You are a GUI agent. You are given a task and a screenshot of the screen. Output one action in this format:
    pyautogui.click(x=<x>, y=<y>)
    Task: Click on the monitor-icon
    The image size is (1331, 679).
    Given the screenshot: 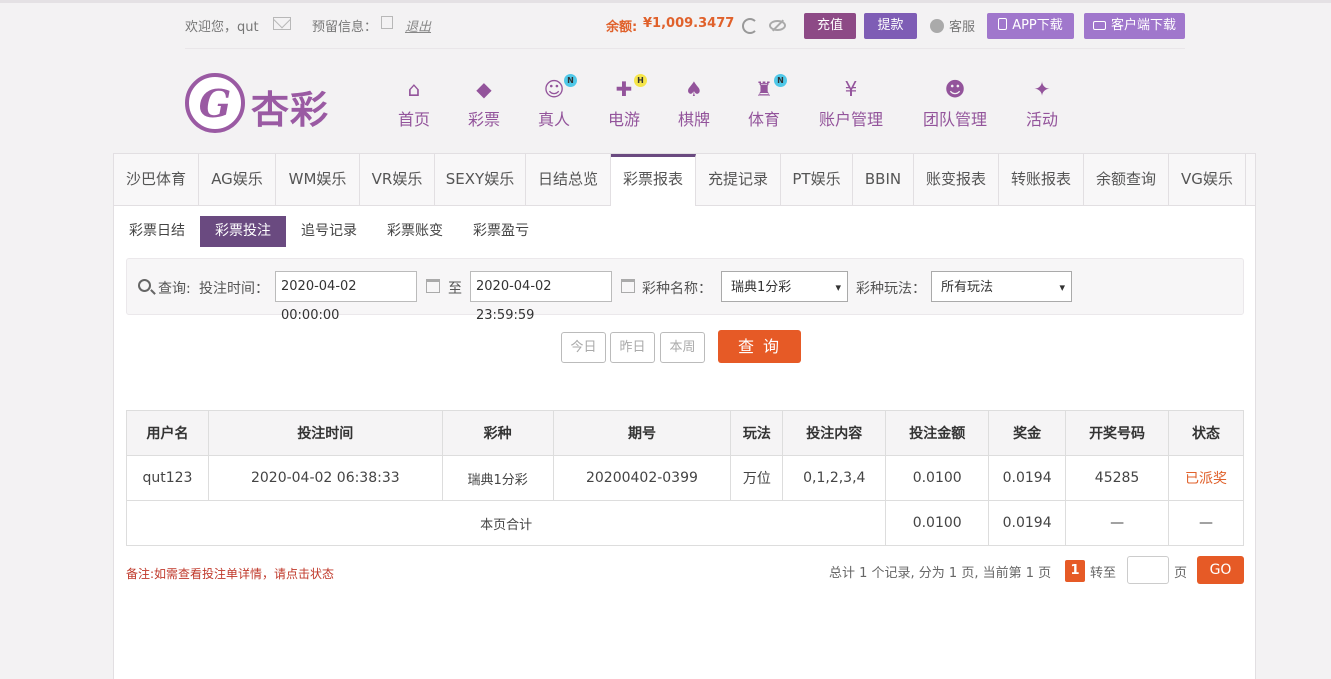 What is the action you would take?
    pyautogui.click(x=1099, y=25)
    